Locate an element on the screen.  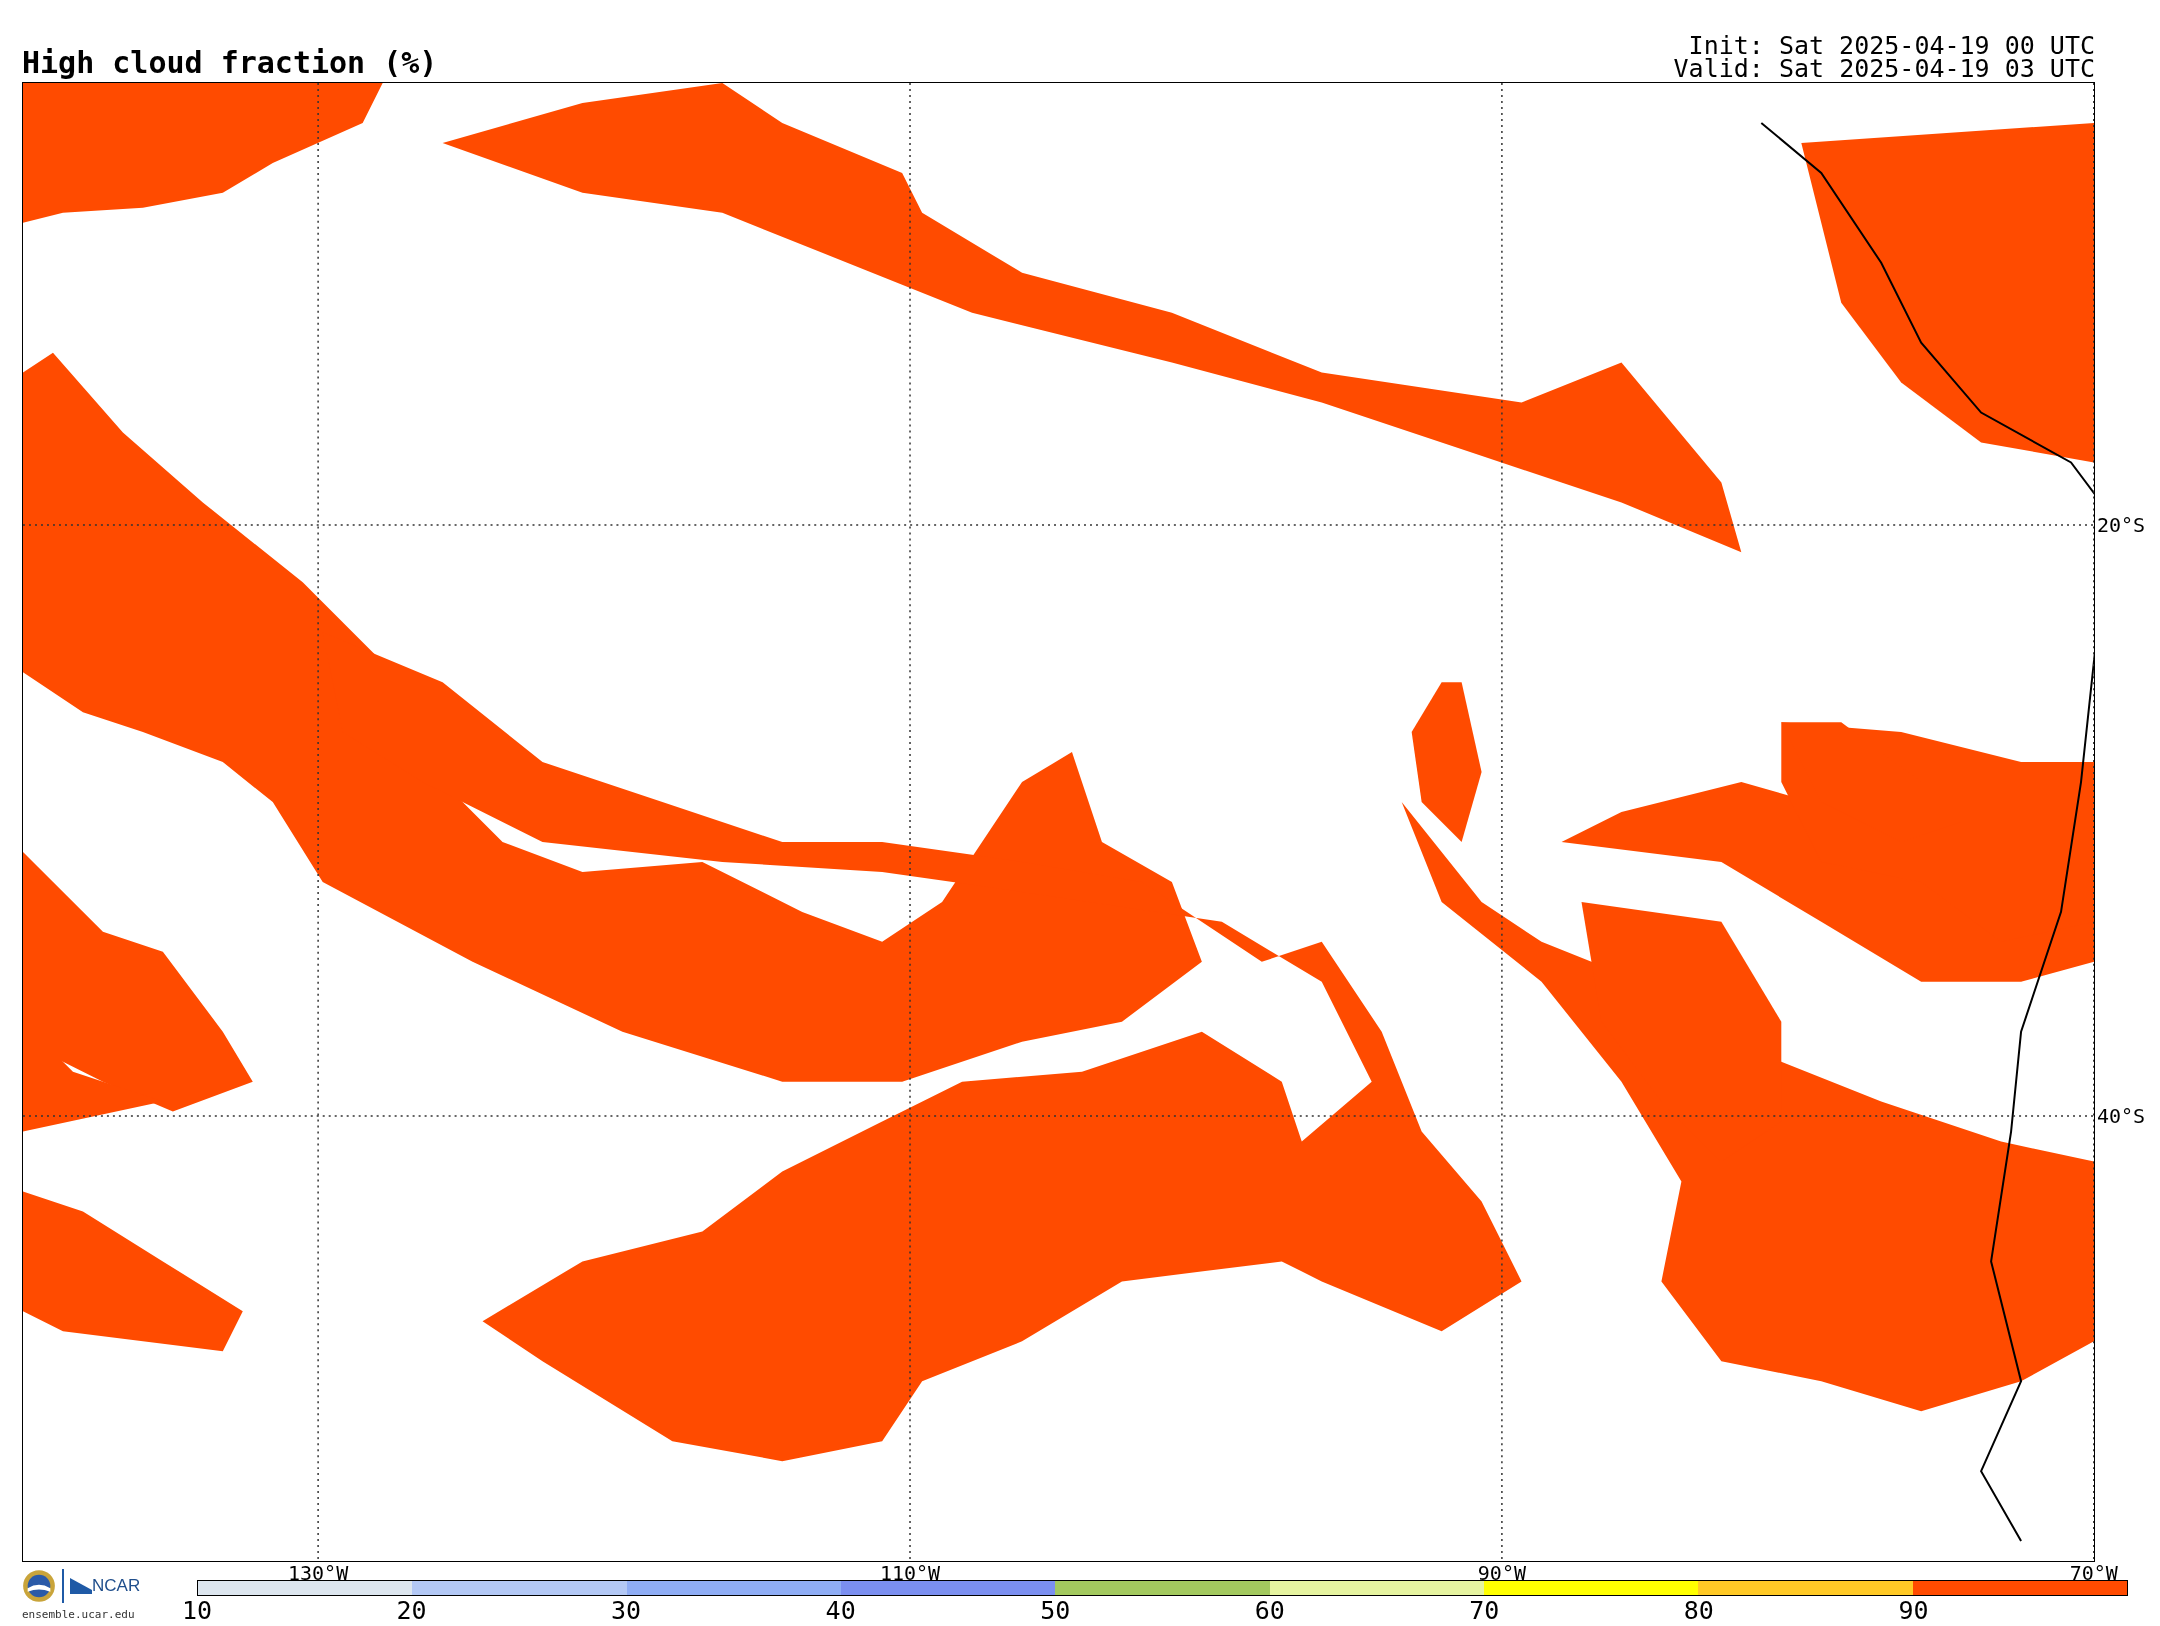
longitude-label: 90°W is located at coordinates (1501, 1572).